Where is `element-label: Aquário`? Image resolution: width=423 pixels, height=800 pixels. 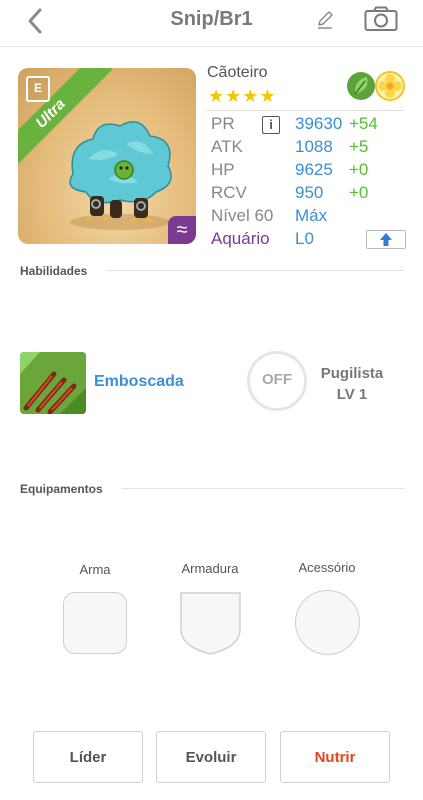
element-label: Aquário is located at coordinates (240, 238).